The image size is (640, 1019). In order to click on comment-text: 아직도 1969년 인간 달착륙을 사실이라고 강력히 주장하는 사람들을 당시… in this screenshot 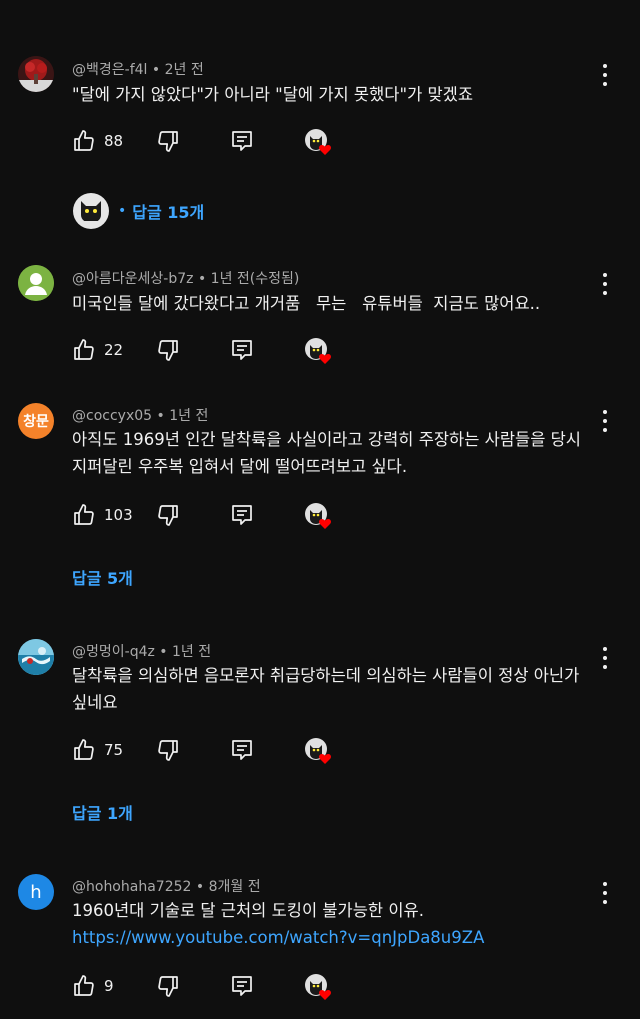, I will do `click(326, 453)`.